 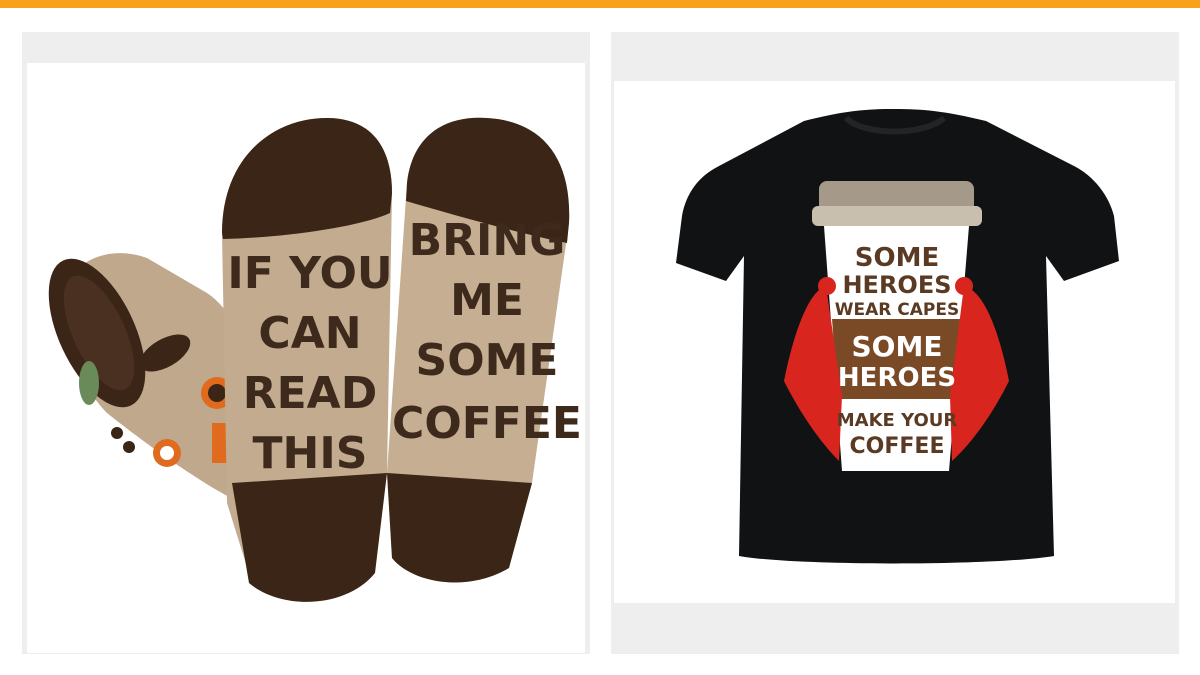 What do you see at coordinates (310, 393) in the screenshot?
I see `sock-text-line-3: READ` at bounding box center [310, 393].